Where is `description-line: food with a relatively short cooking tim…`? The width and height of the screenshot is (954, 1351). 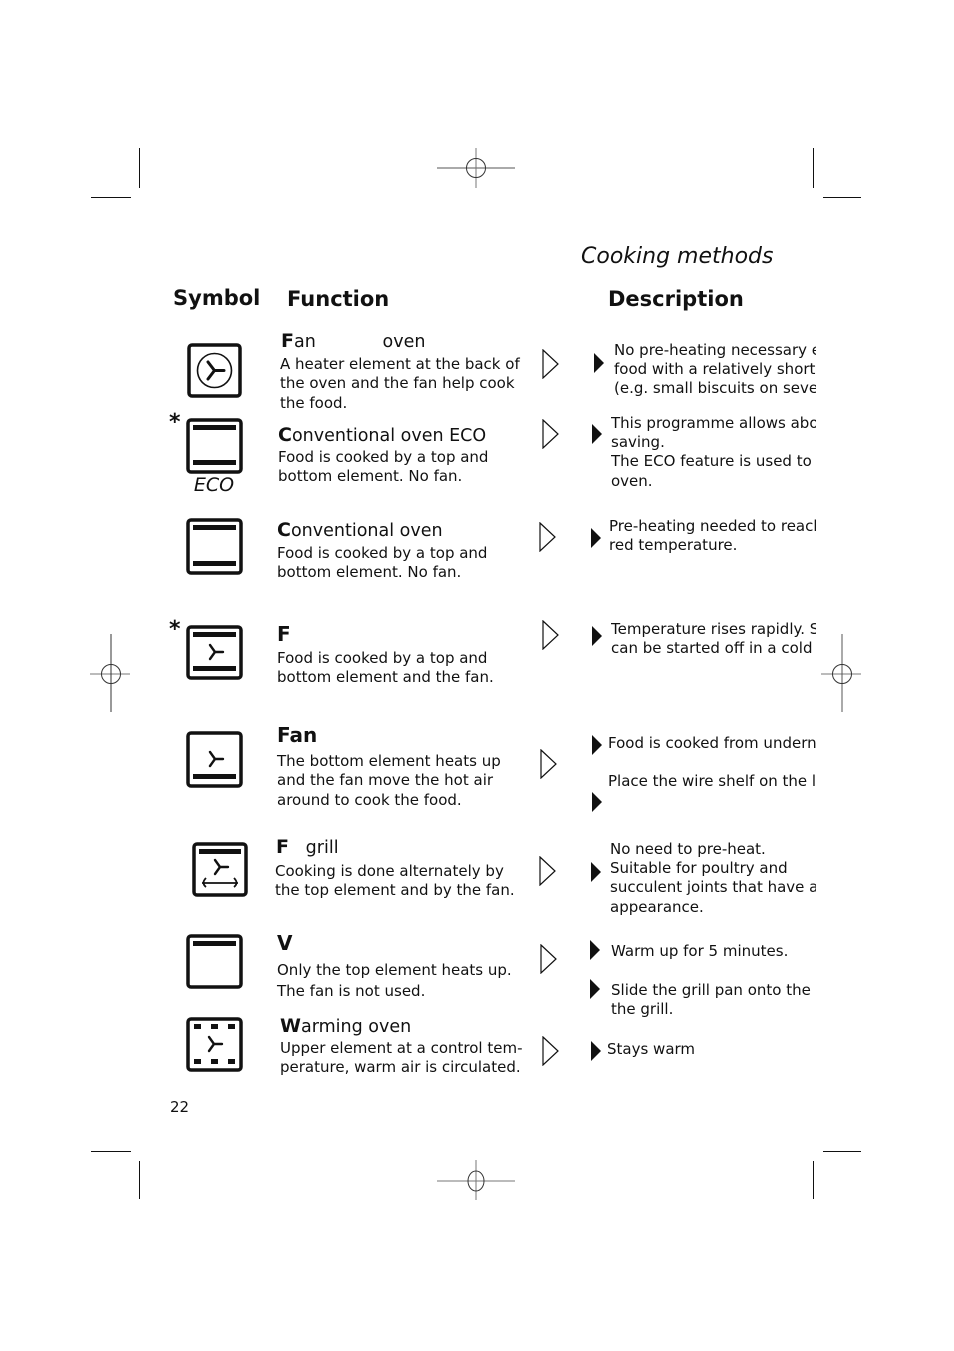 description-line: food with a relatively short cooking tim… is located at coordinates (715, 369).